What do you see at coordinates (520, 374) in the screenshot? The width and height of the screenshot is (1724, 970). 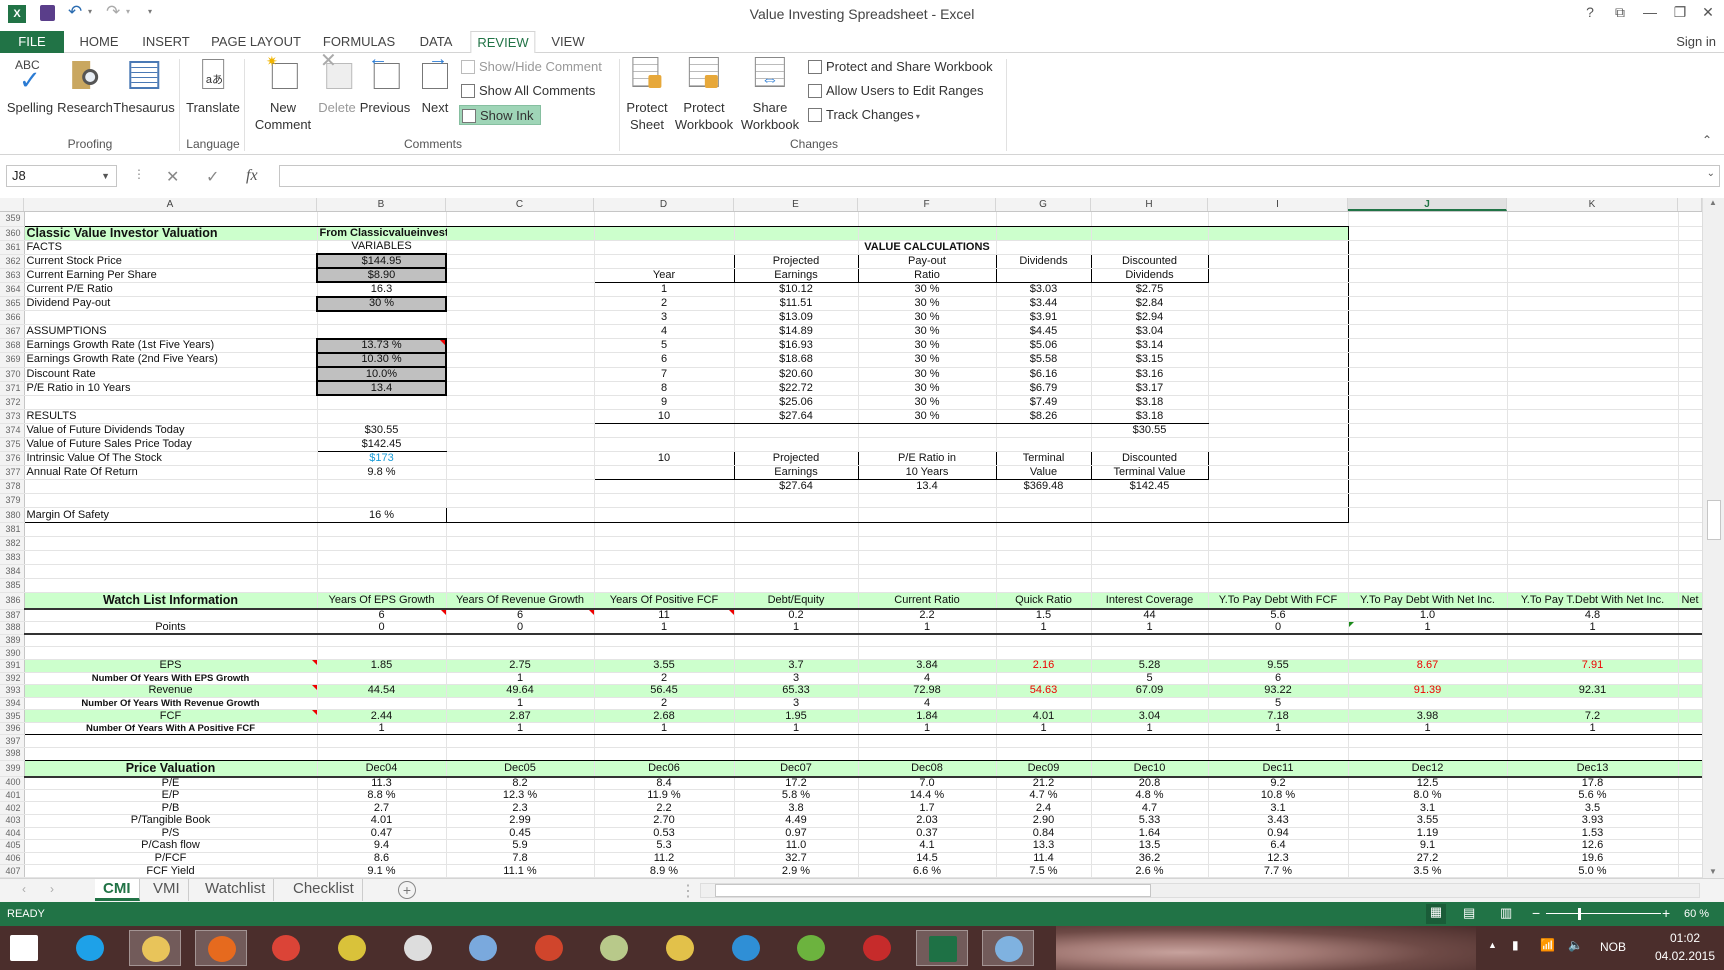 I see `cell-C370` at bounding box center [520, 374].